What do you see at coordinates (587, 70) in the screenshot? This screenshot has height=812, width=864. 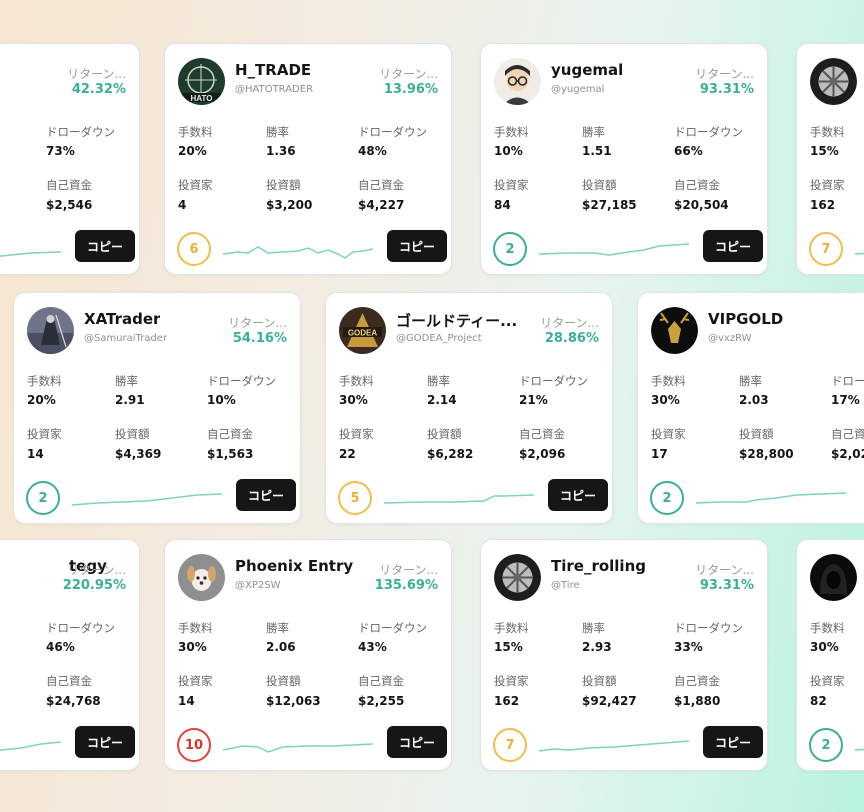 I see `trader-name: yugemal` at bounding box center [587, 70].